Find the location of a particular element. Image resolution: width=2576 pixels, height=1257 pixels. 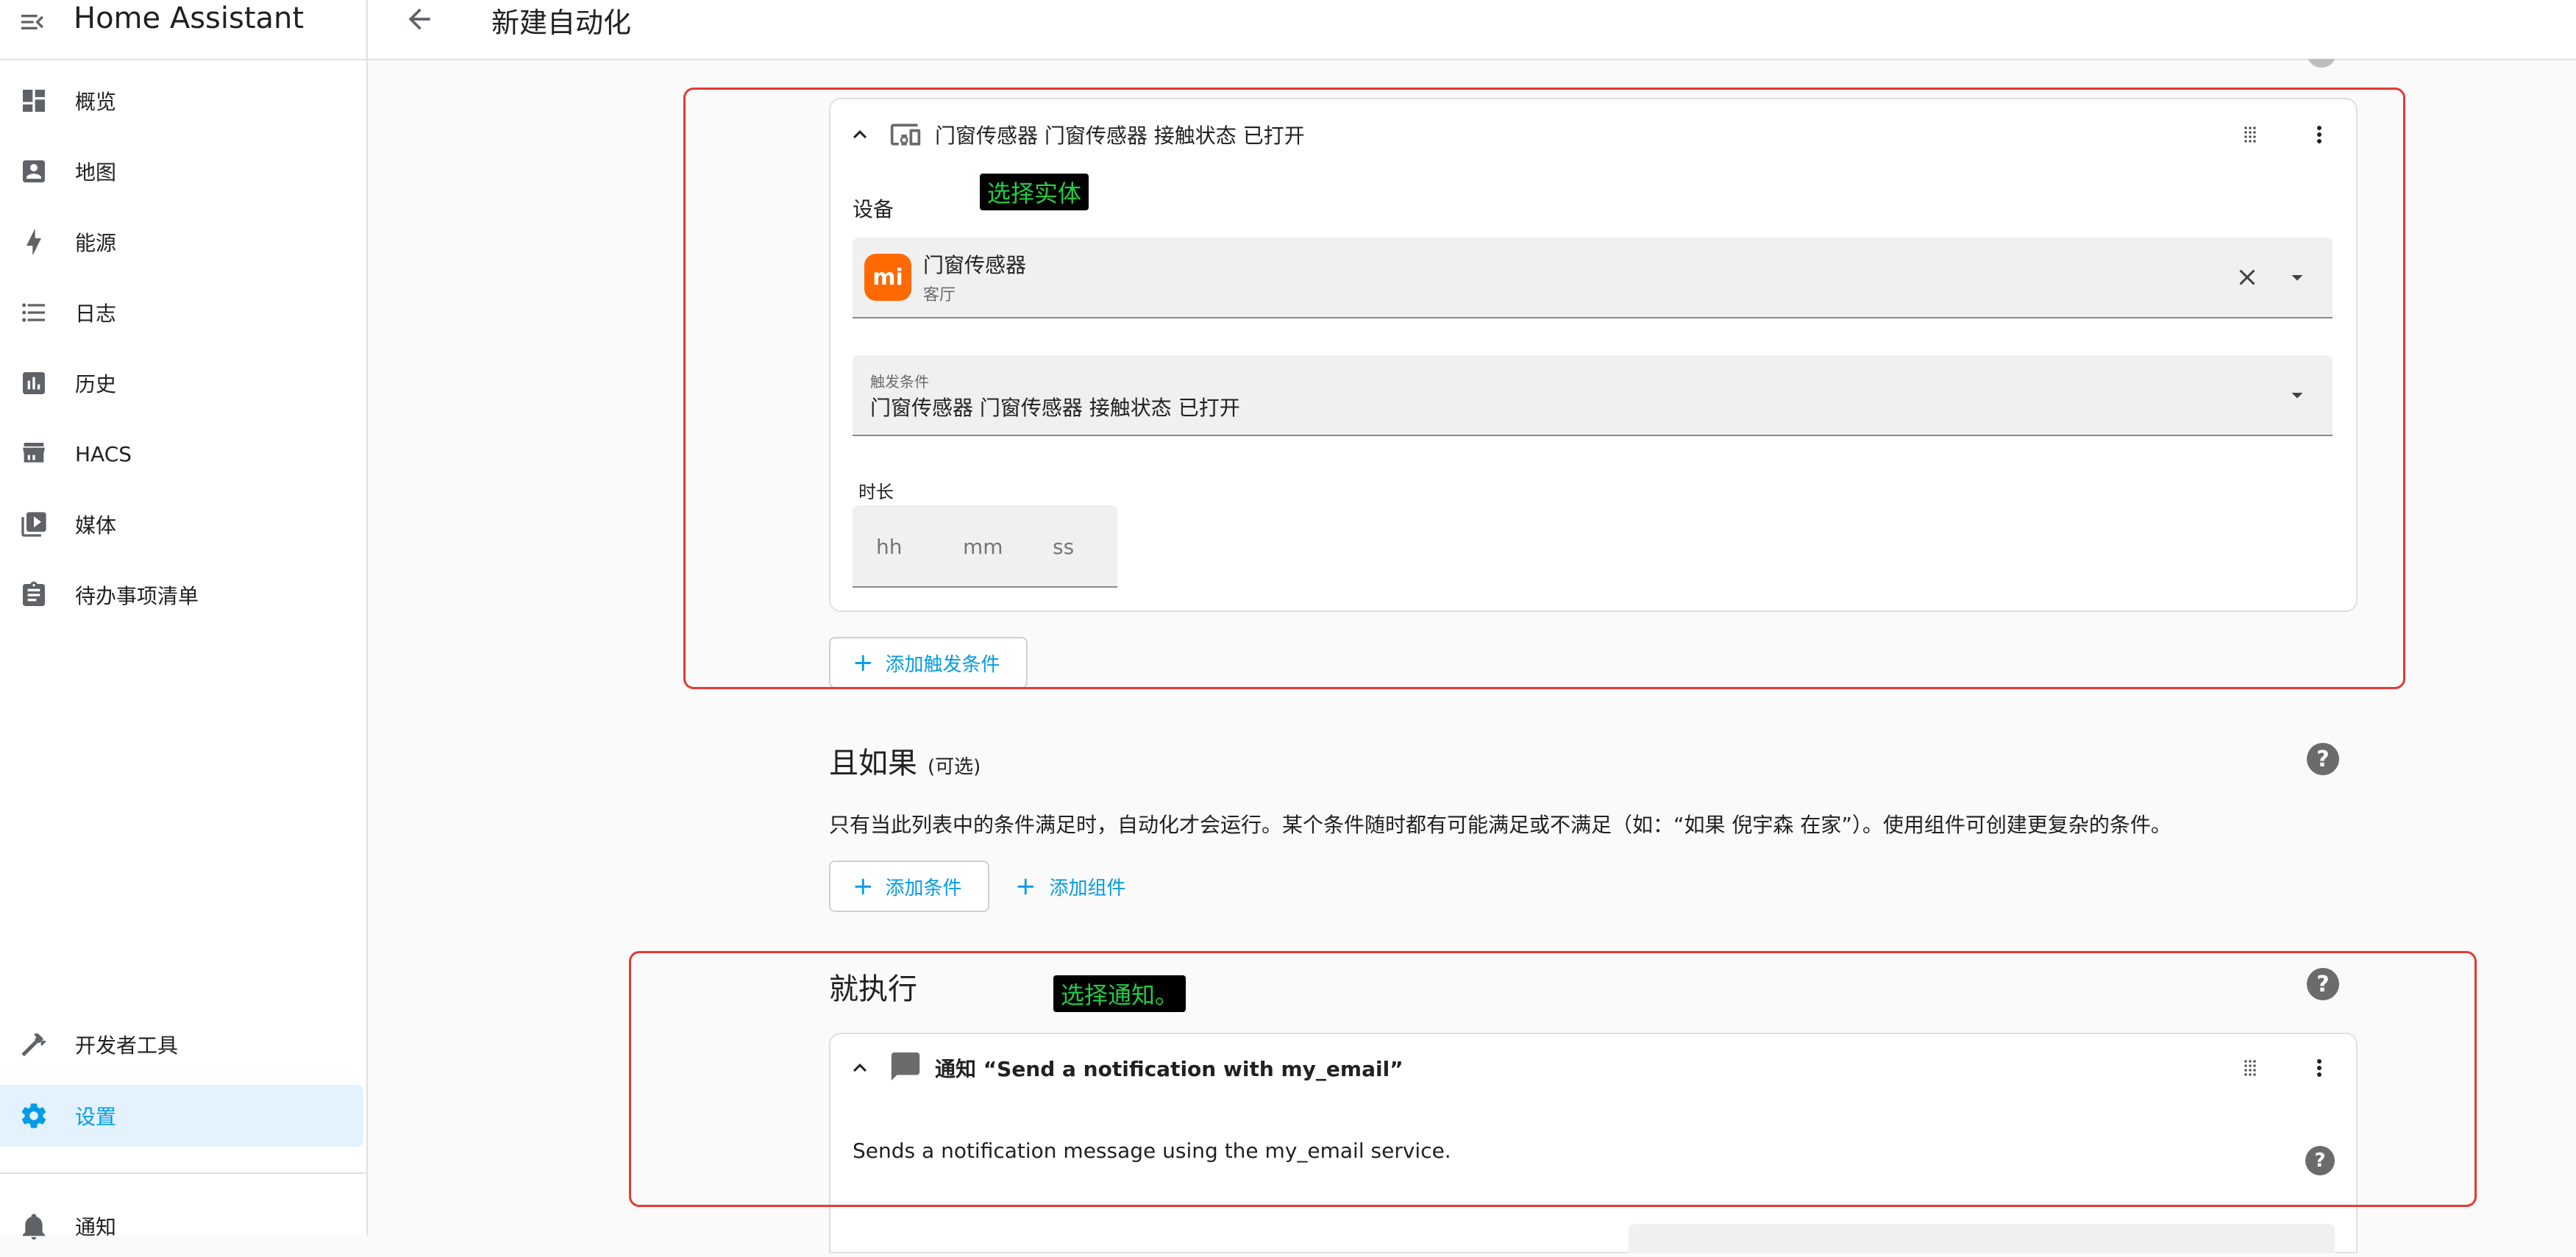

cog-icon is located at coordinates (34, 1116).